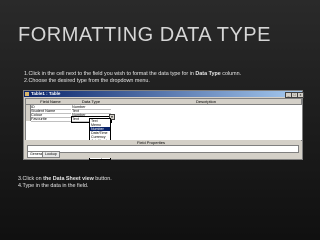 The height and width of the screenshot is (240, 320). Describe the element at coordinates (51, 120) in the screenshot. I see `field-name-cell: Favourite` at that location.